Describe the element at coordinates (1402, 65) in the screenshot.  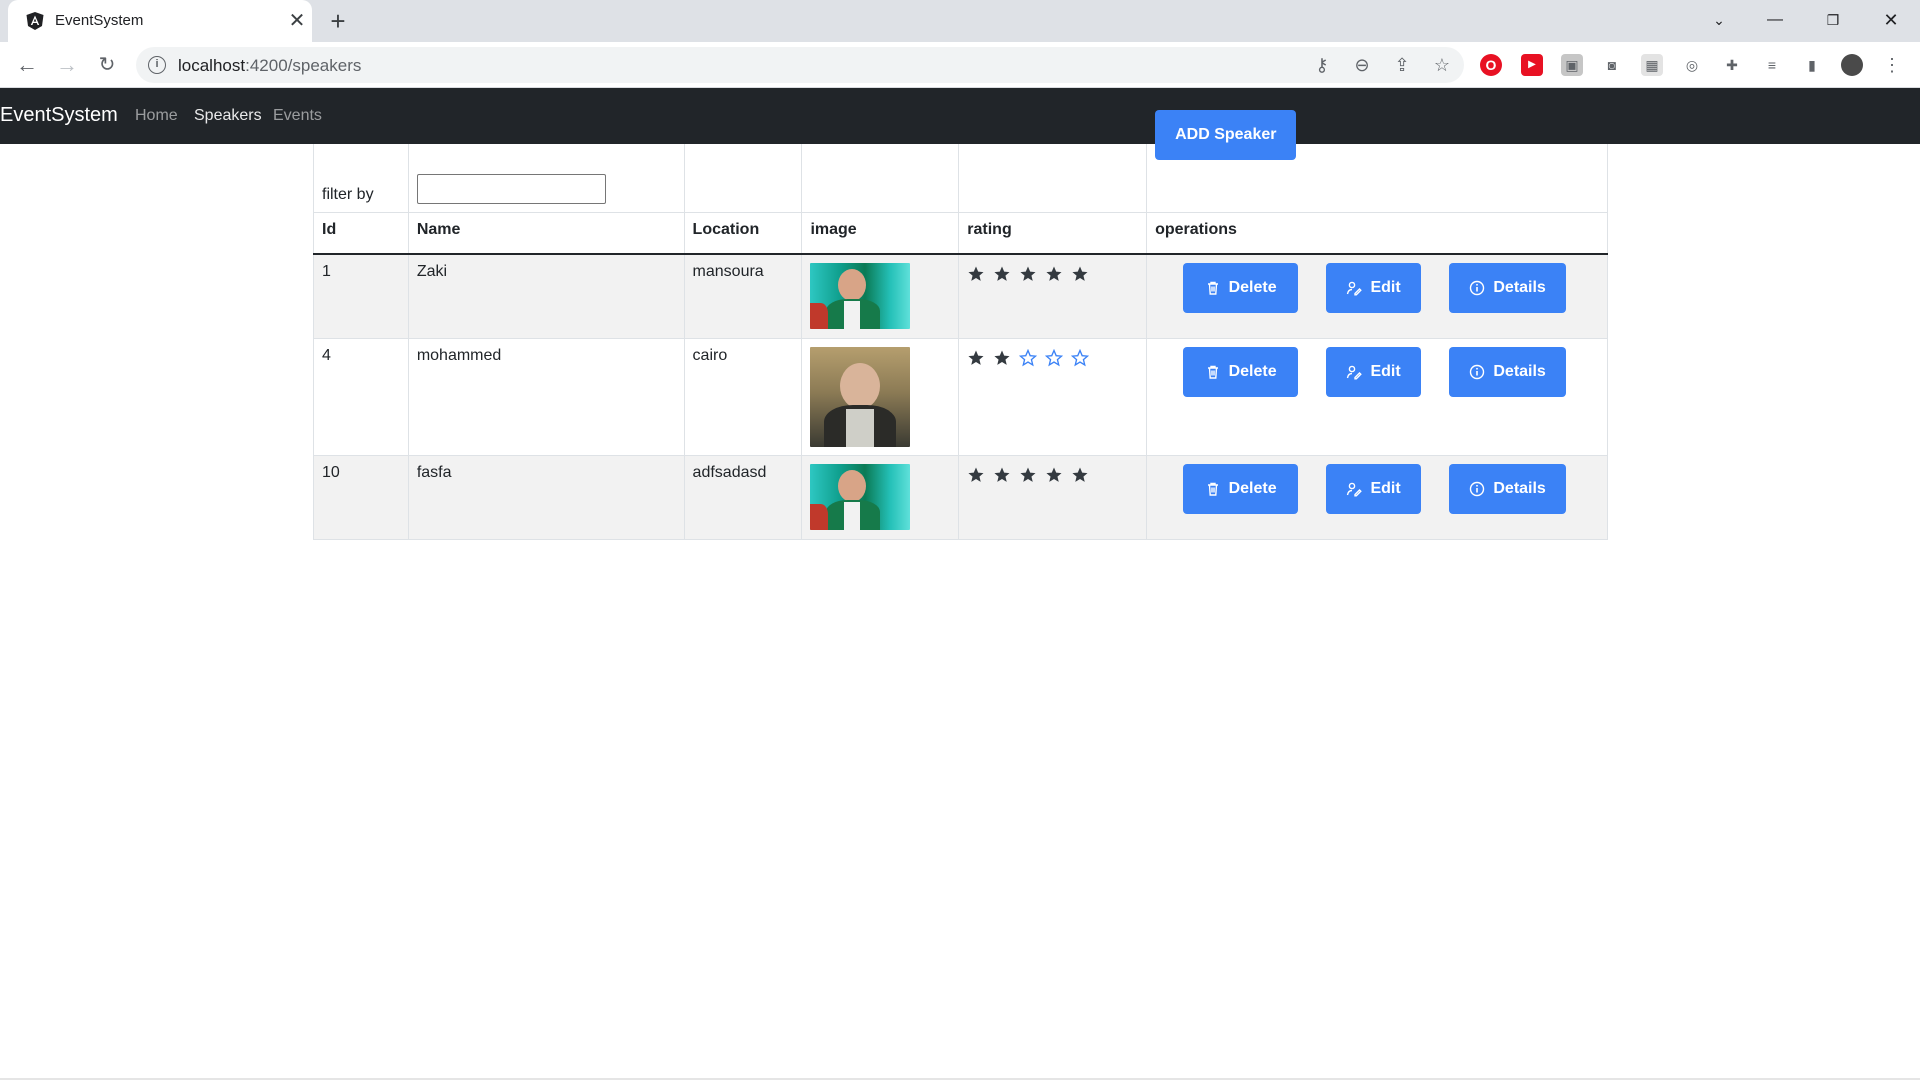
I see `share-icon: ⇪` at that location.